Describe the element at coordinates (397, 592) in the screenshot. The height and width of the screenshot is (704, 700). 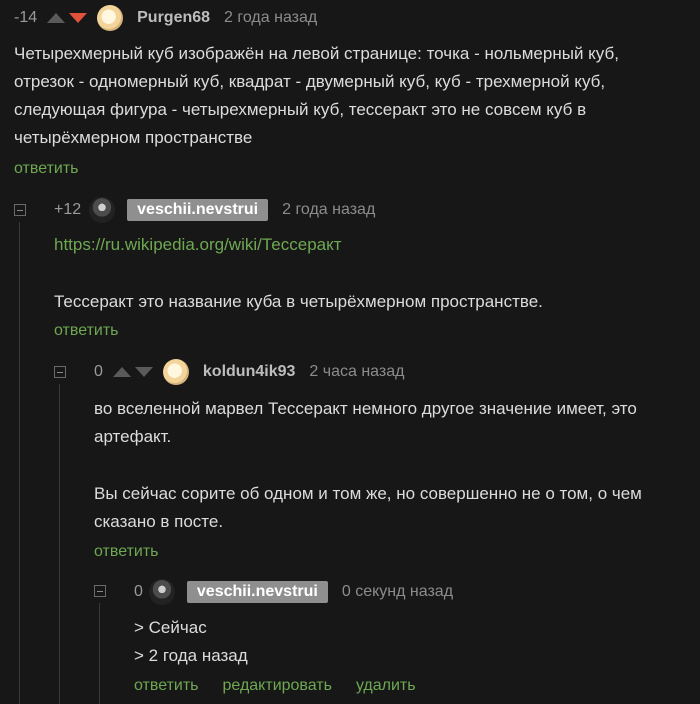
I see `comment-time: 0 секунд назад` at that location.